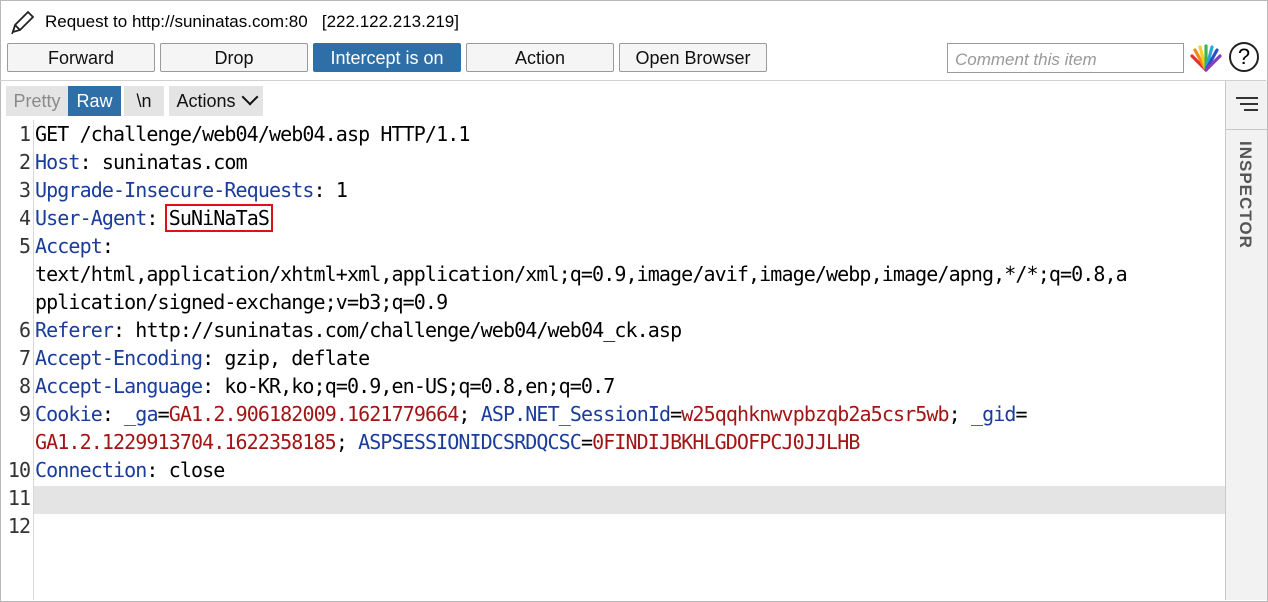 The image size is (1268, 602). I want to click on help-icon: ?, so click(1244, 57).